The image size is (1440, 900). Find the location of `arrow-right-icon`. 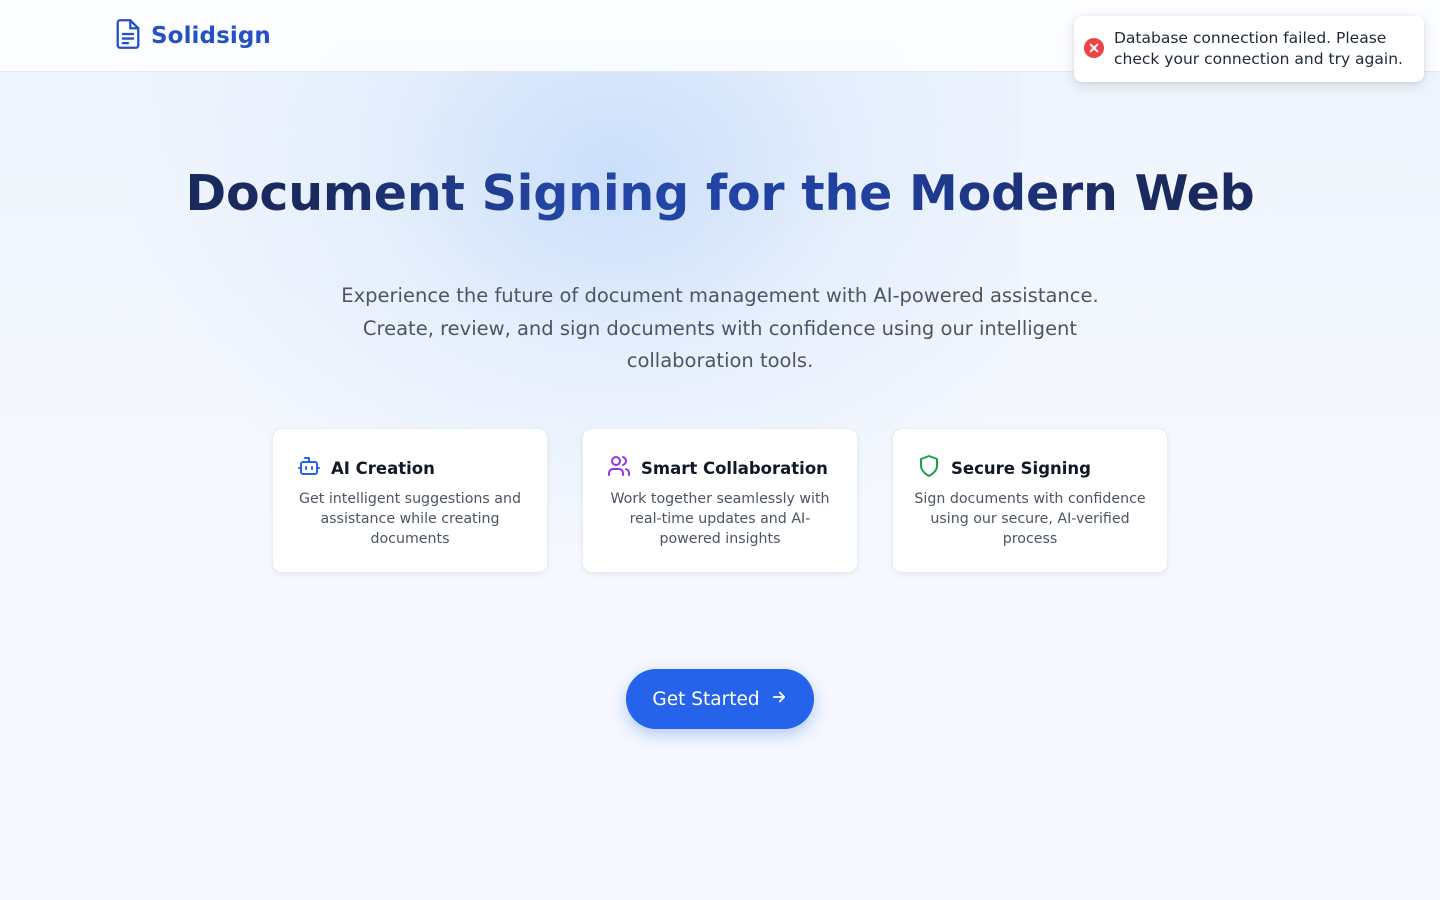

arrow-right-icon is located at coordinates (779, 699).